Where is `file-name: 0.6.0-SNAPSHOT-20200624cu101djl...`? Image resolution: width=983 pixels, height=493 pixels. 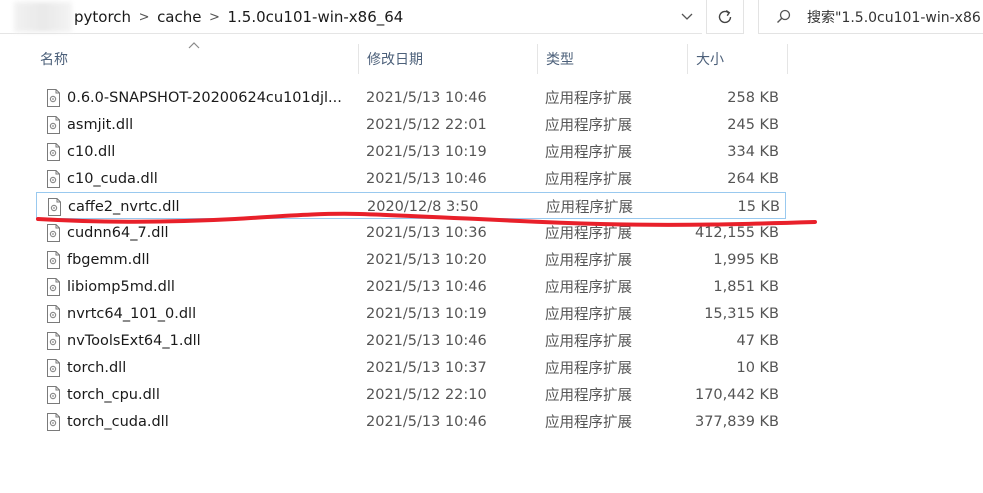
file-name: 0.6.0-SNAPSHOT-20200624cu101djl... is located at coordinates (204, 97).